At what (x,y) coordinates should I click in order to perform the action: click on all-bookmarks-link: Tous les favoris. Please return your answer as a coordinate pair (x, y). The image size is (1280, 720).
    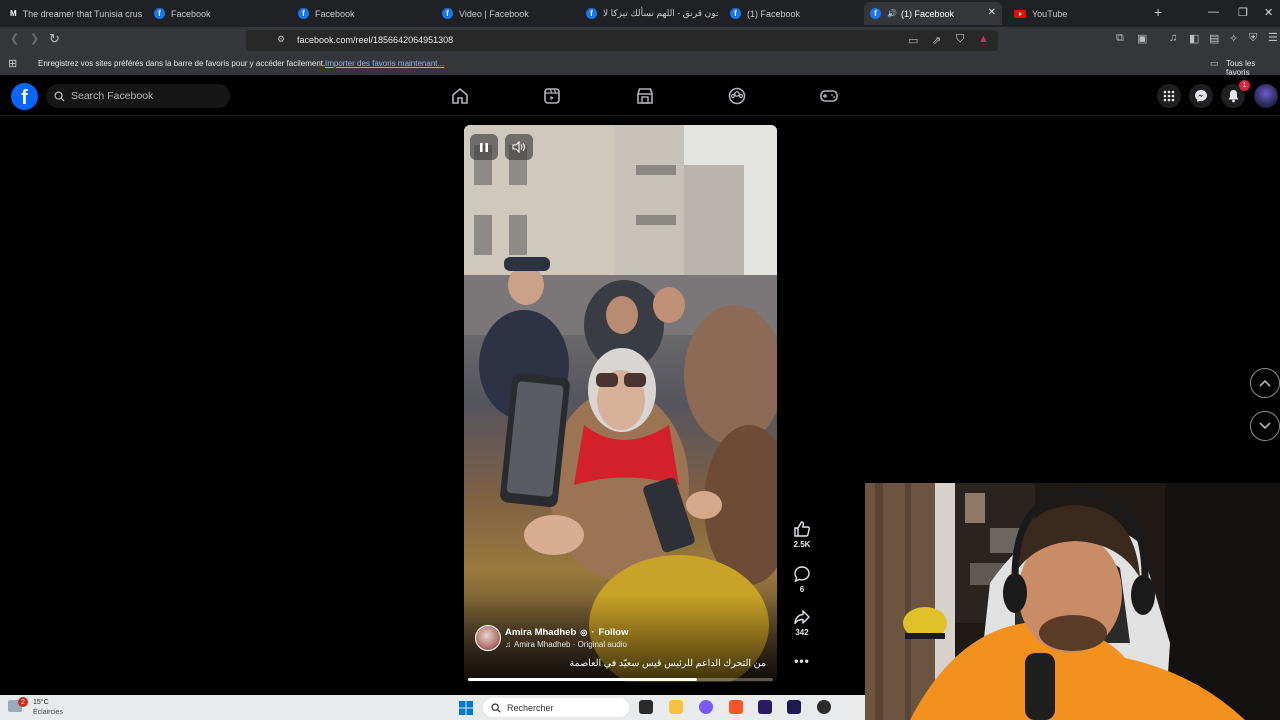
    Looking at the image, I should click on (1253, 68).